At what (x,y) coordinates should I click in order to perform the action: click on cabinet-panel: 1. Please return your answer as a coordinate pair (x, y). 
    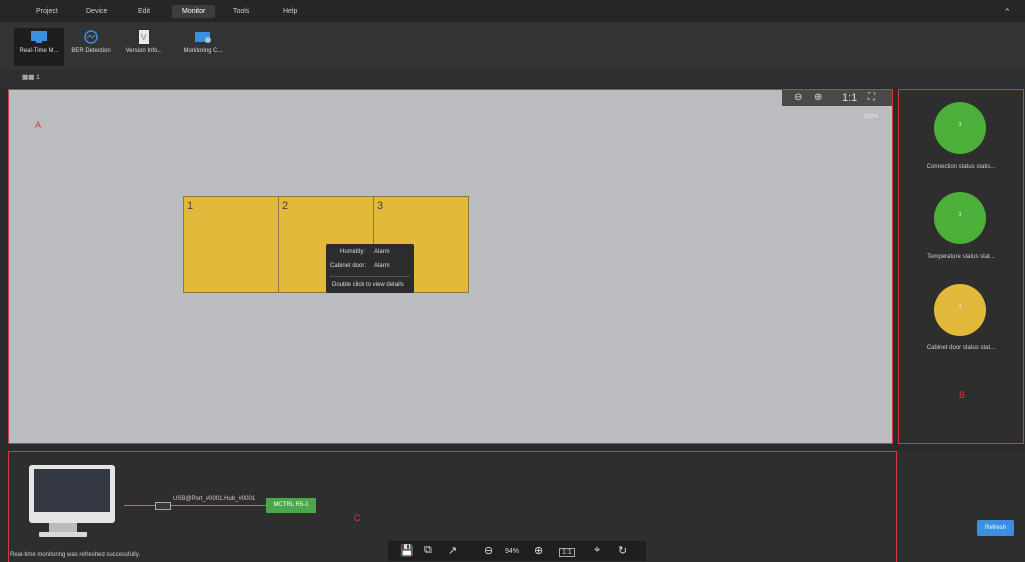
    Looking at the image, I should click on (231, 244).